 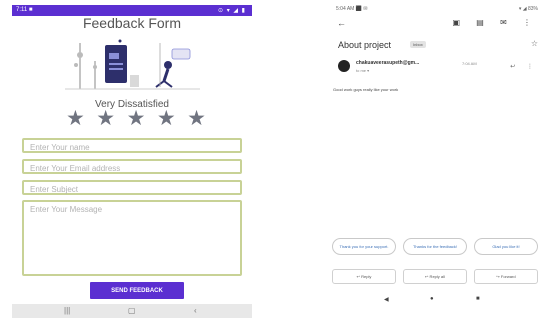 What do you see at coordinates (344, 66) in the screenshot?
I see `avatar` at bounding box center [344, 66].